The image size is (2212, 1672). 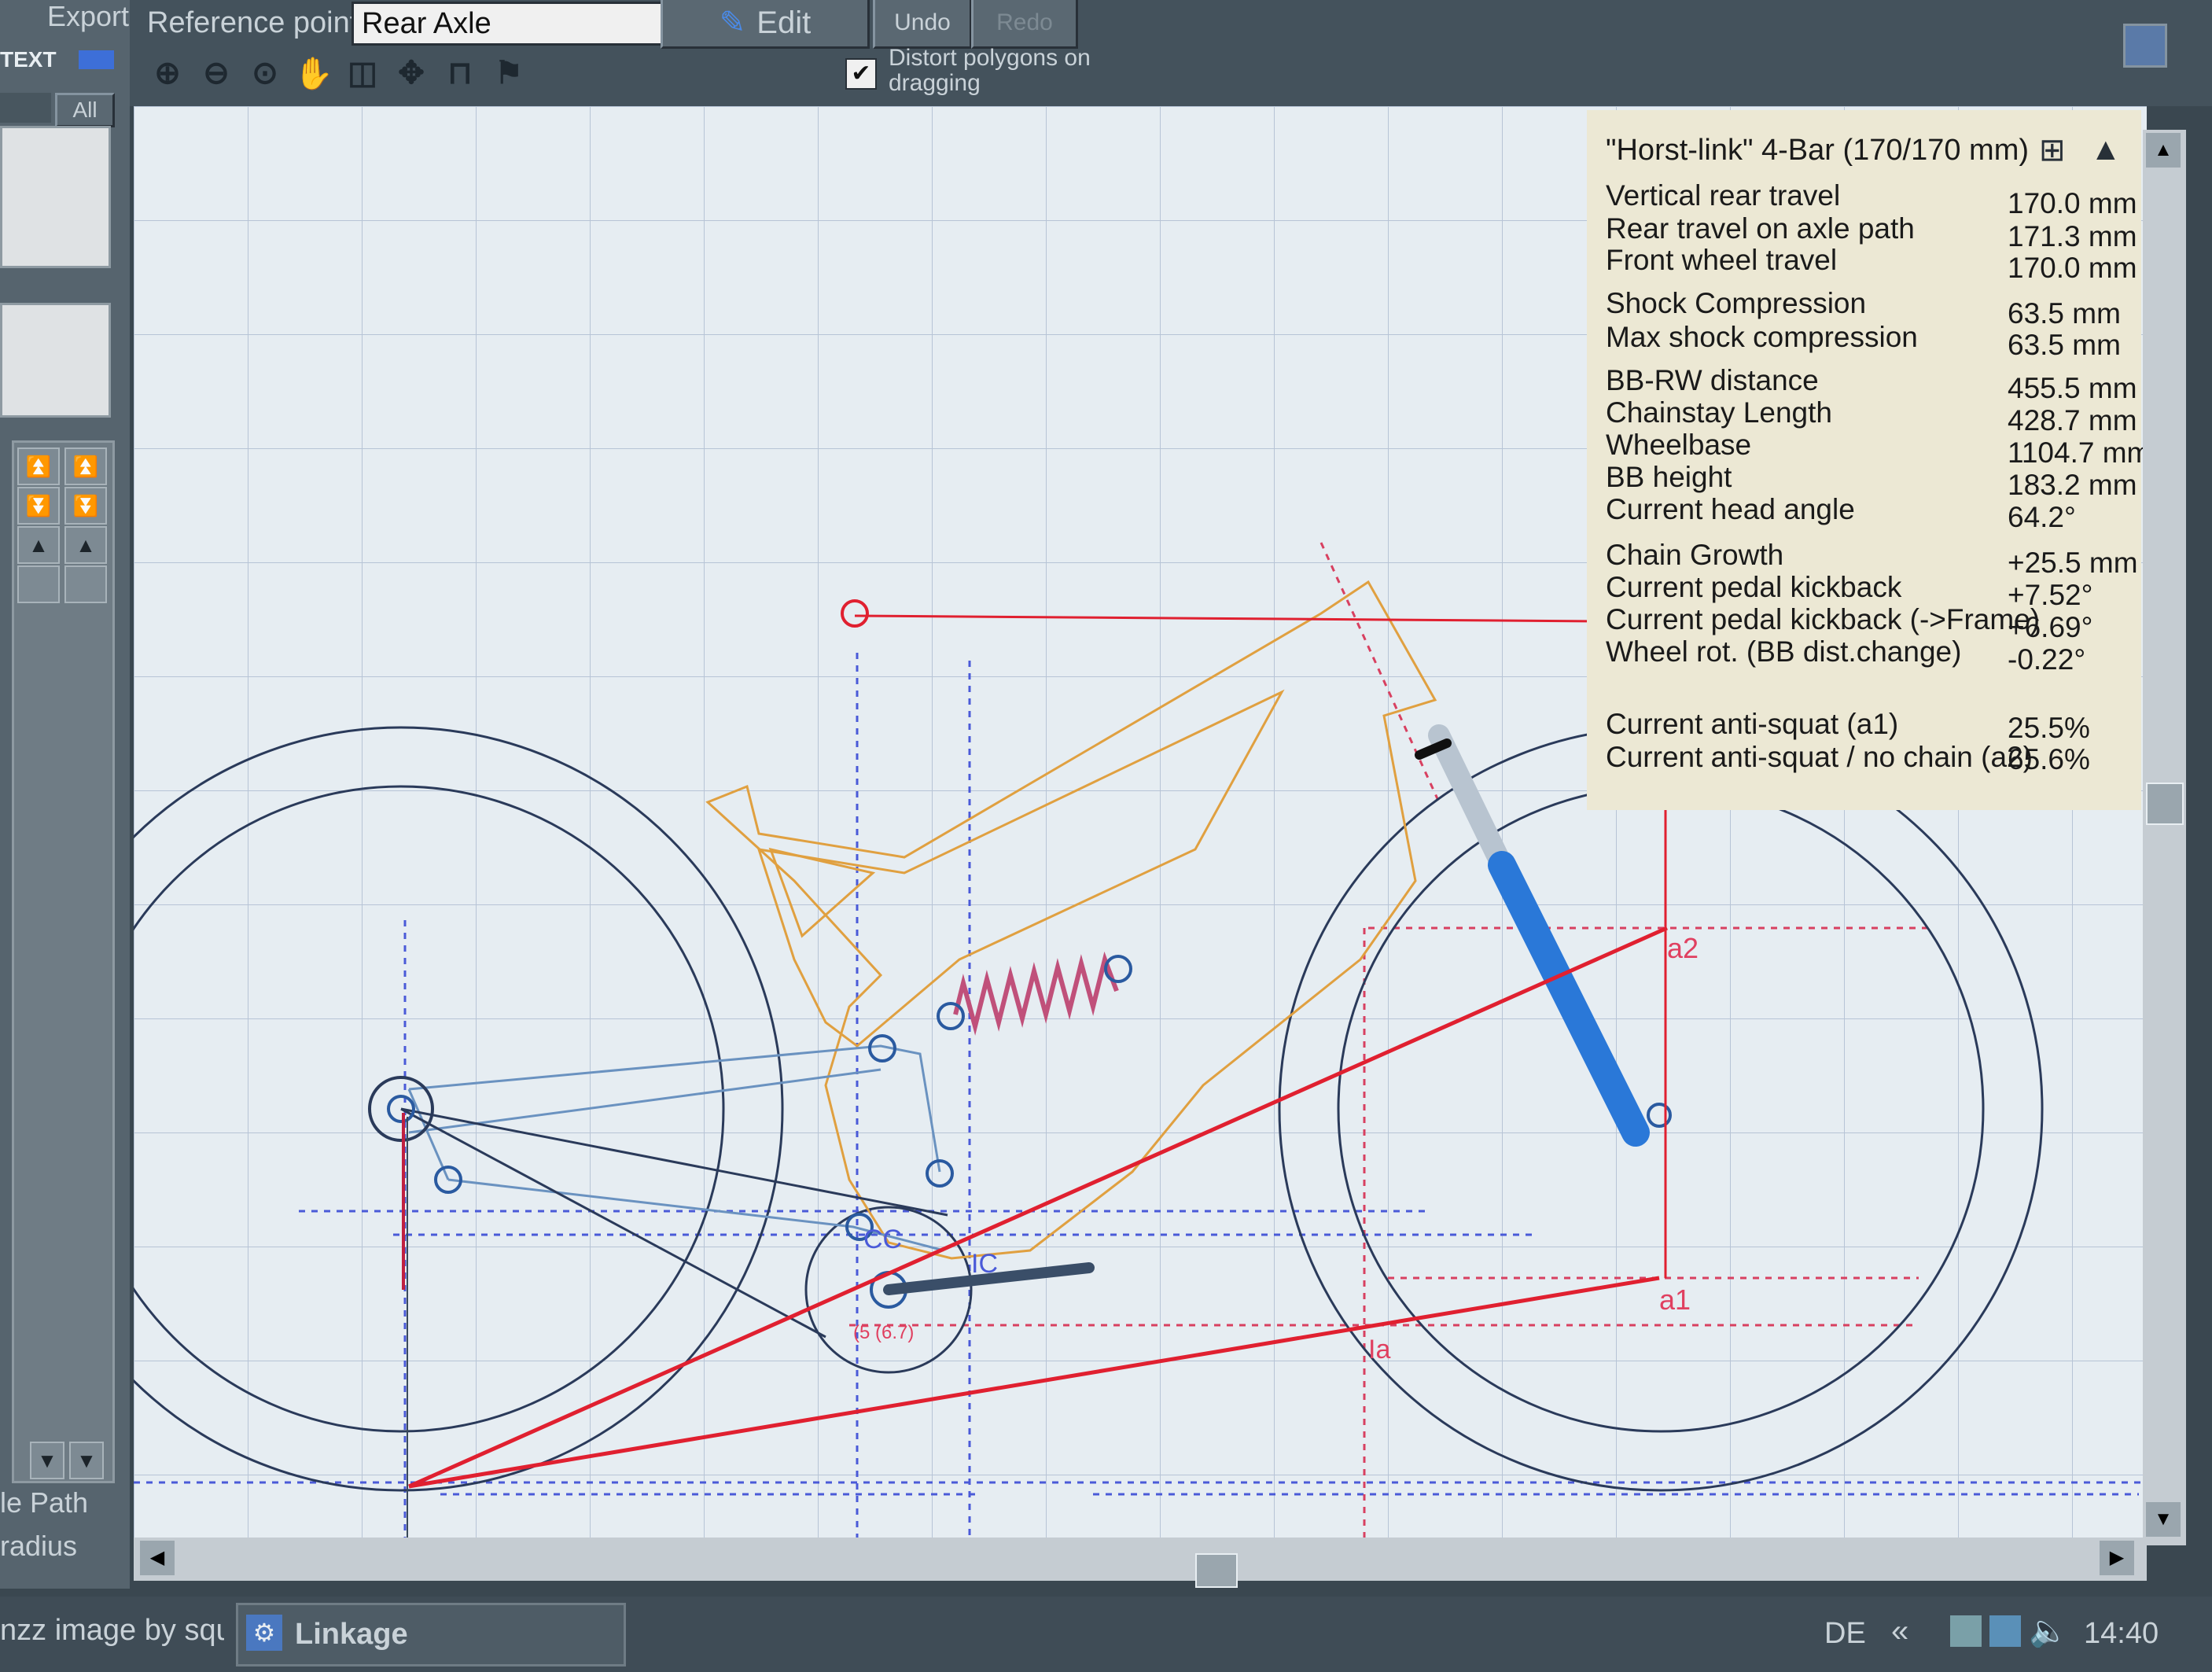 What do you see at coordinates (861, 74) in the screenshot?
I see `distort-checkbox: ✔` at bounding box center [861, 74].